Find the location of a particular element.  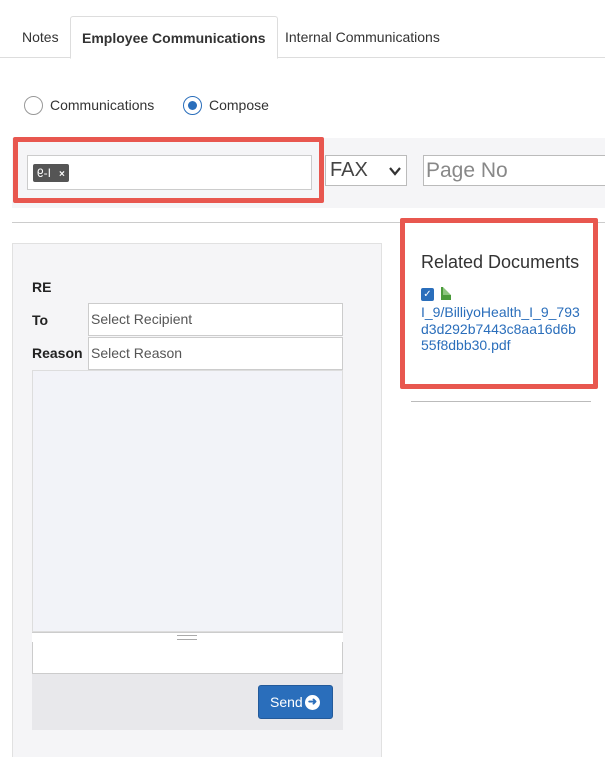

document-tag: I-9 × is located at coordinates (51, 173).